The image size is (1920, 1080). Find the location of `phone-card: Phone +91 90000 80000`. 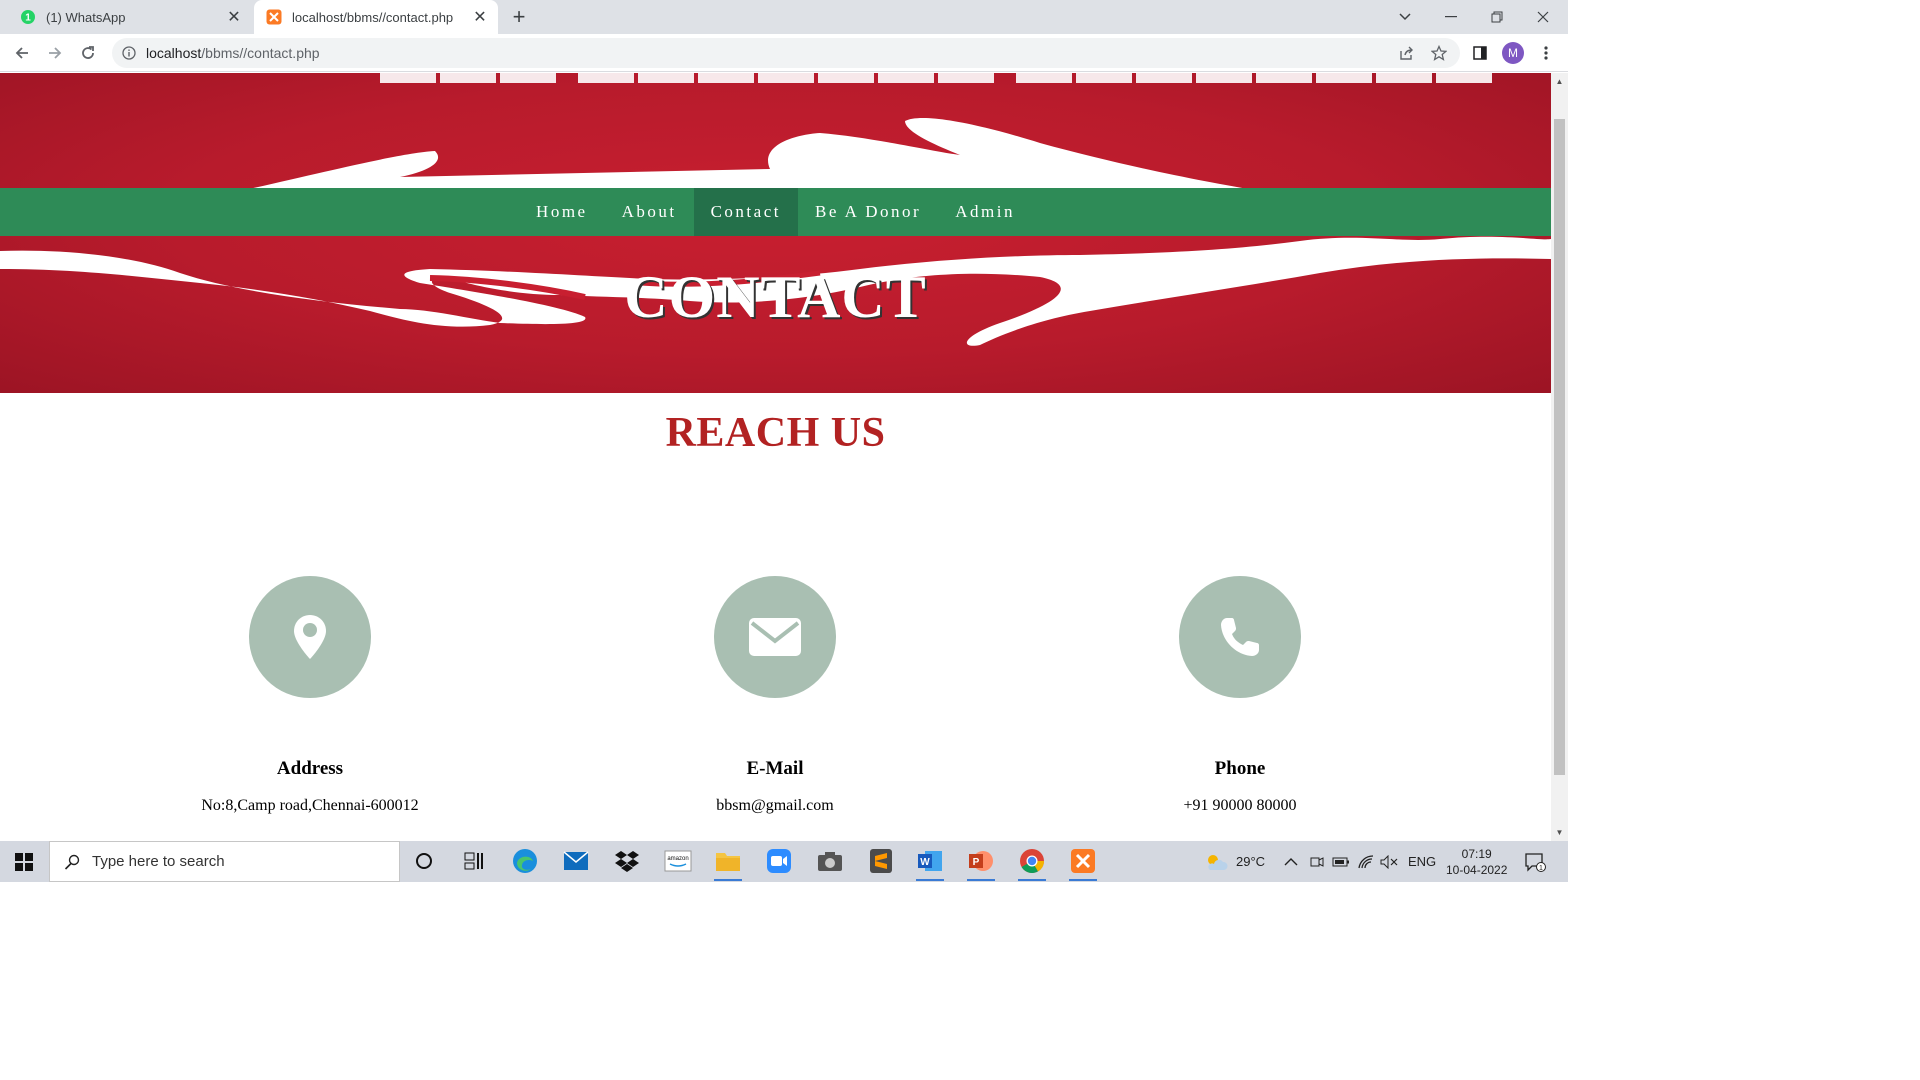

phone-card: Phone +91 90000 80000 is located at coordinates (1240, 695).